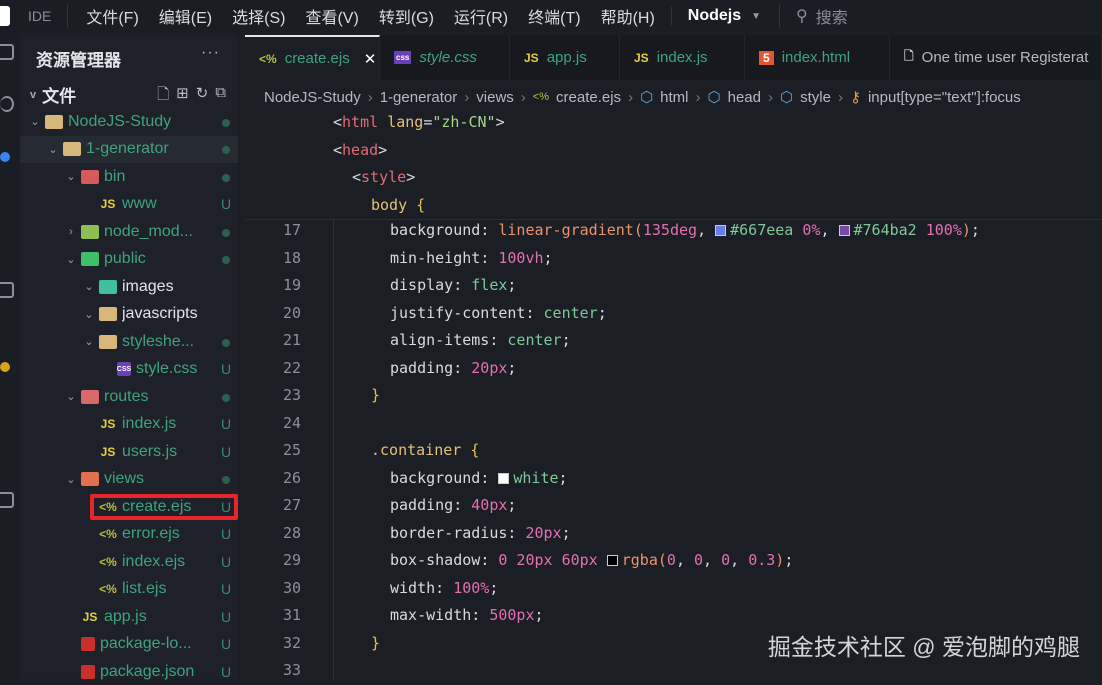 This screenshot has width=1102, height=685. What do you see at coordinates (641, 57) in the screenshot?
I see `js-file-icon: JS` at bounding box center [641, 57].